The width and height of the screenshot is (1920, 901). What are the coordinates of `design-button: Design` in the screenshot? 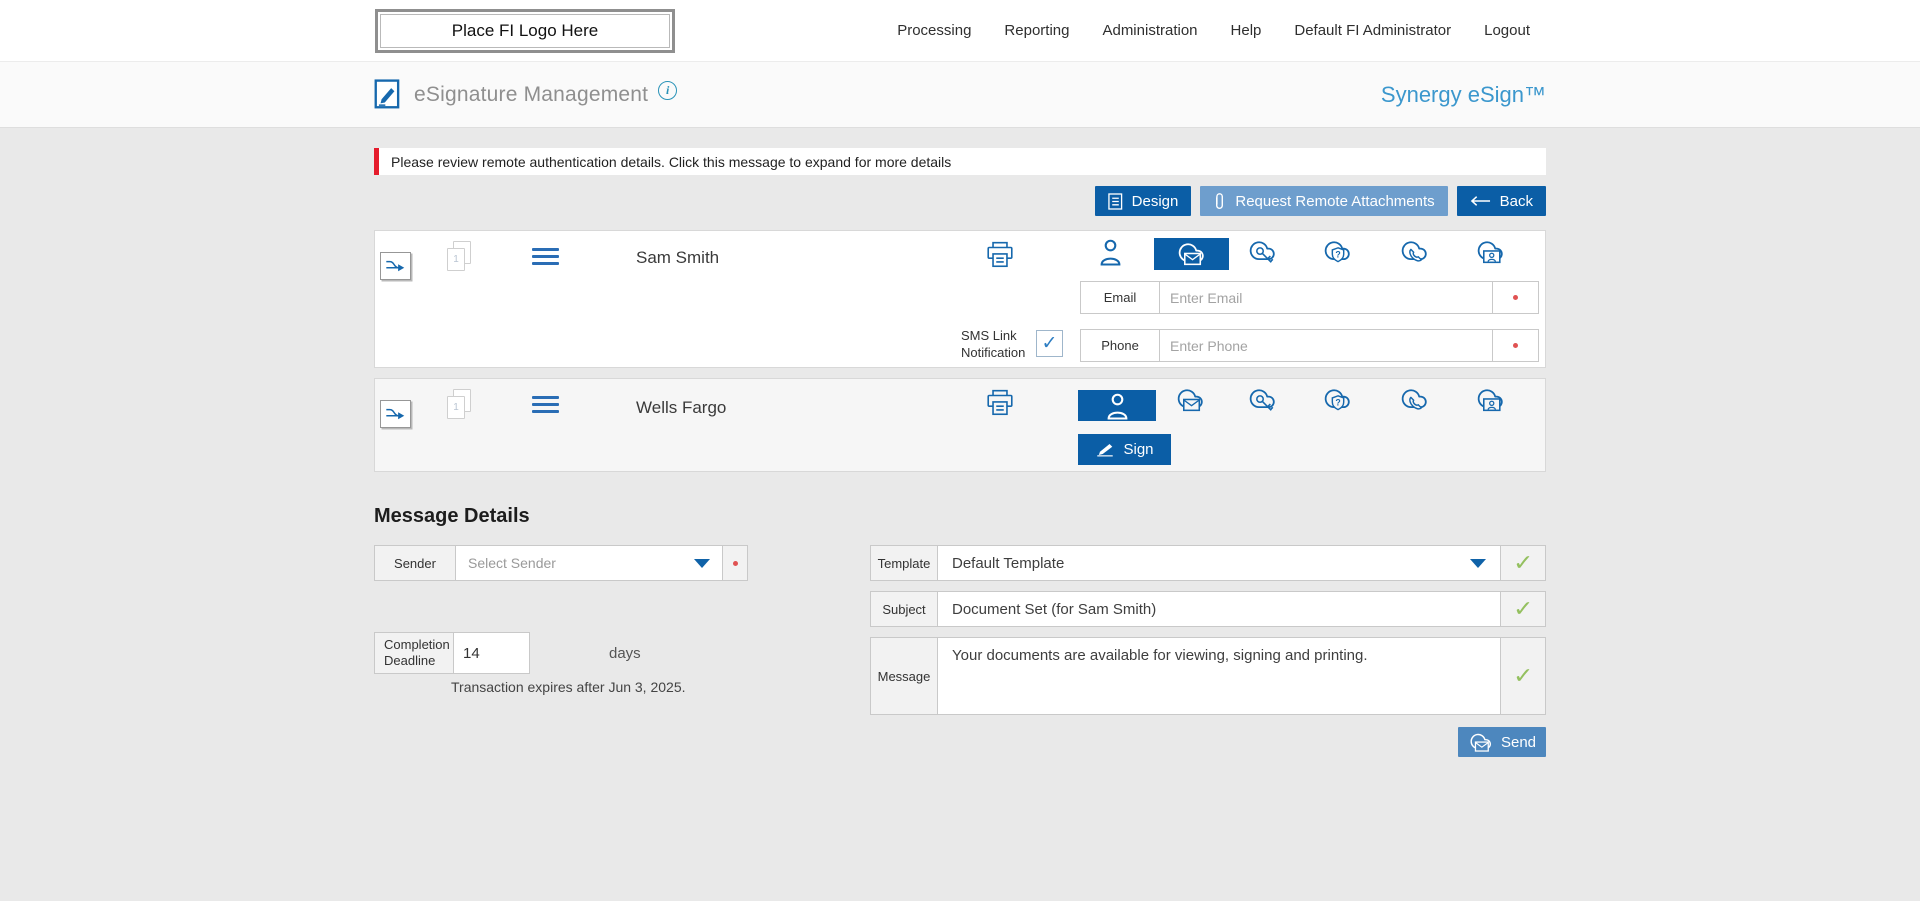 It's located at (1143, 201).